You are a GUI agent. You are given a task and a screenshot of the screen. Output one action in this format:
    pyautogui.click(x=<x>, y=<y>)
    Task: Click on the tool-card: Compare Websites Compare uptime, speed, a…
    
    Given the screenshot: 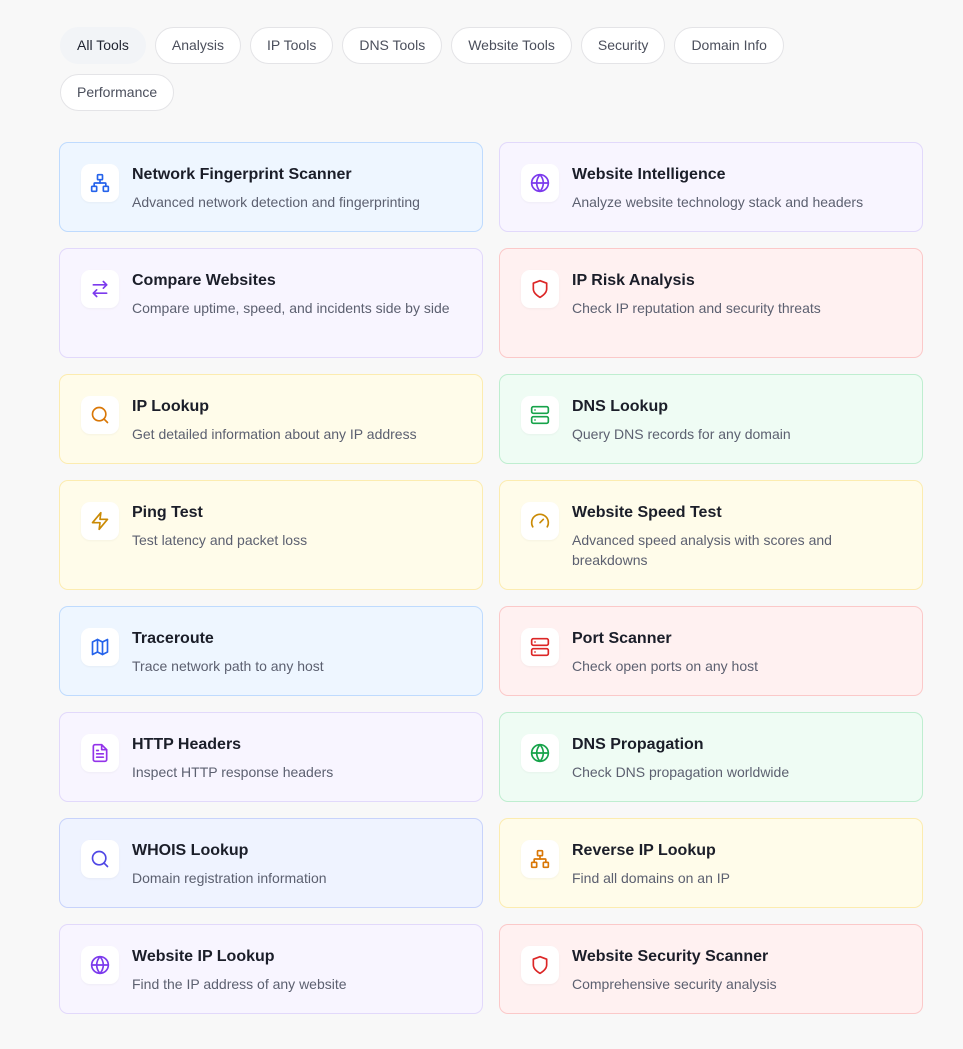 What is the action you would take?
    pyautogui.click(x=271, y=303)
    